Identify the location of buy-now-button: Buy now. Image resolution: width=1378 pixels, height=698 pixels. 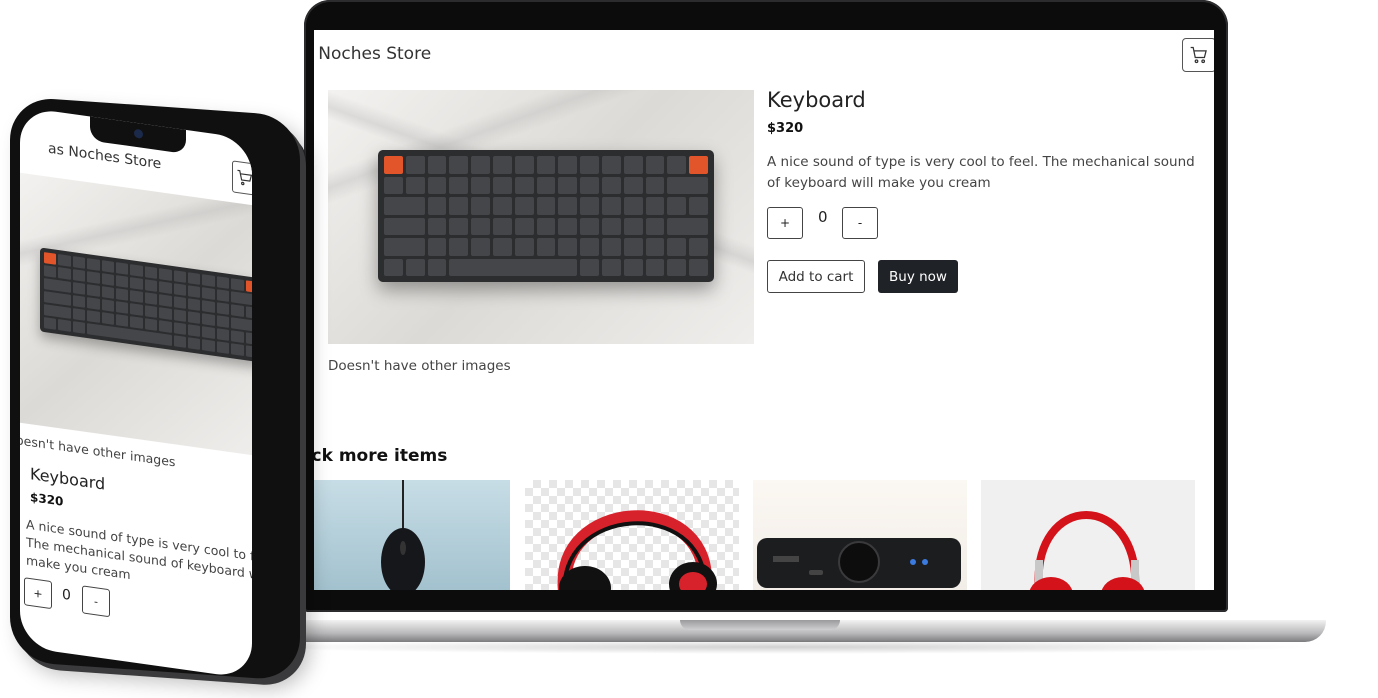
(918, 276).